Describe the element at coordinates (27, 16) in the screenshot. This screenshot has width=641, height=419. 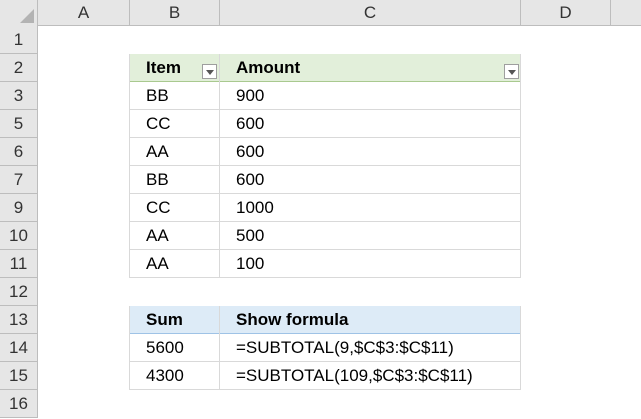
I see `select-all-triangle-icon` at that location.